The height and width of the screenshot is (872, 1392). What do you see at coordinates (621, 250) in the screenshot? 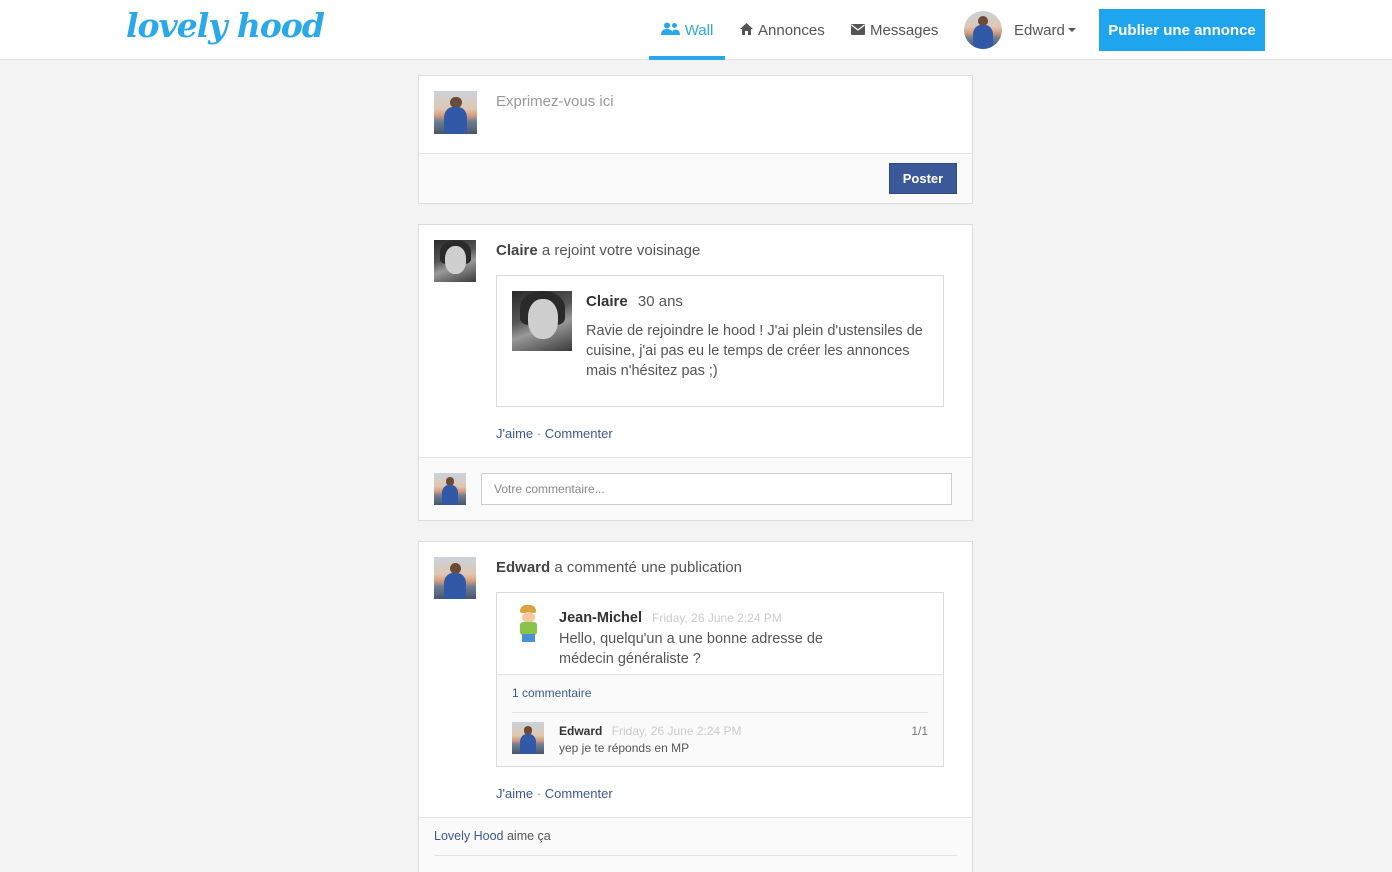
I see `post-action: a rejoint votre voisinage` at bounding box center [621, 250].